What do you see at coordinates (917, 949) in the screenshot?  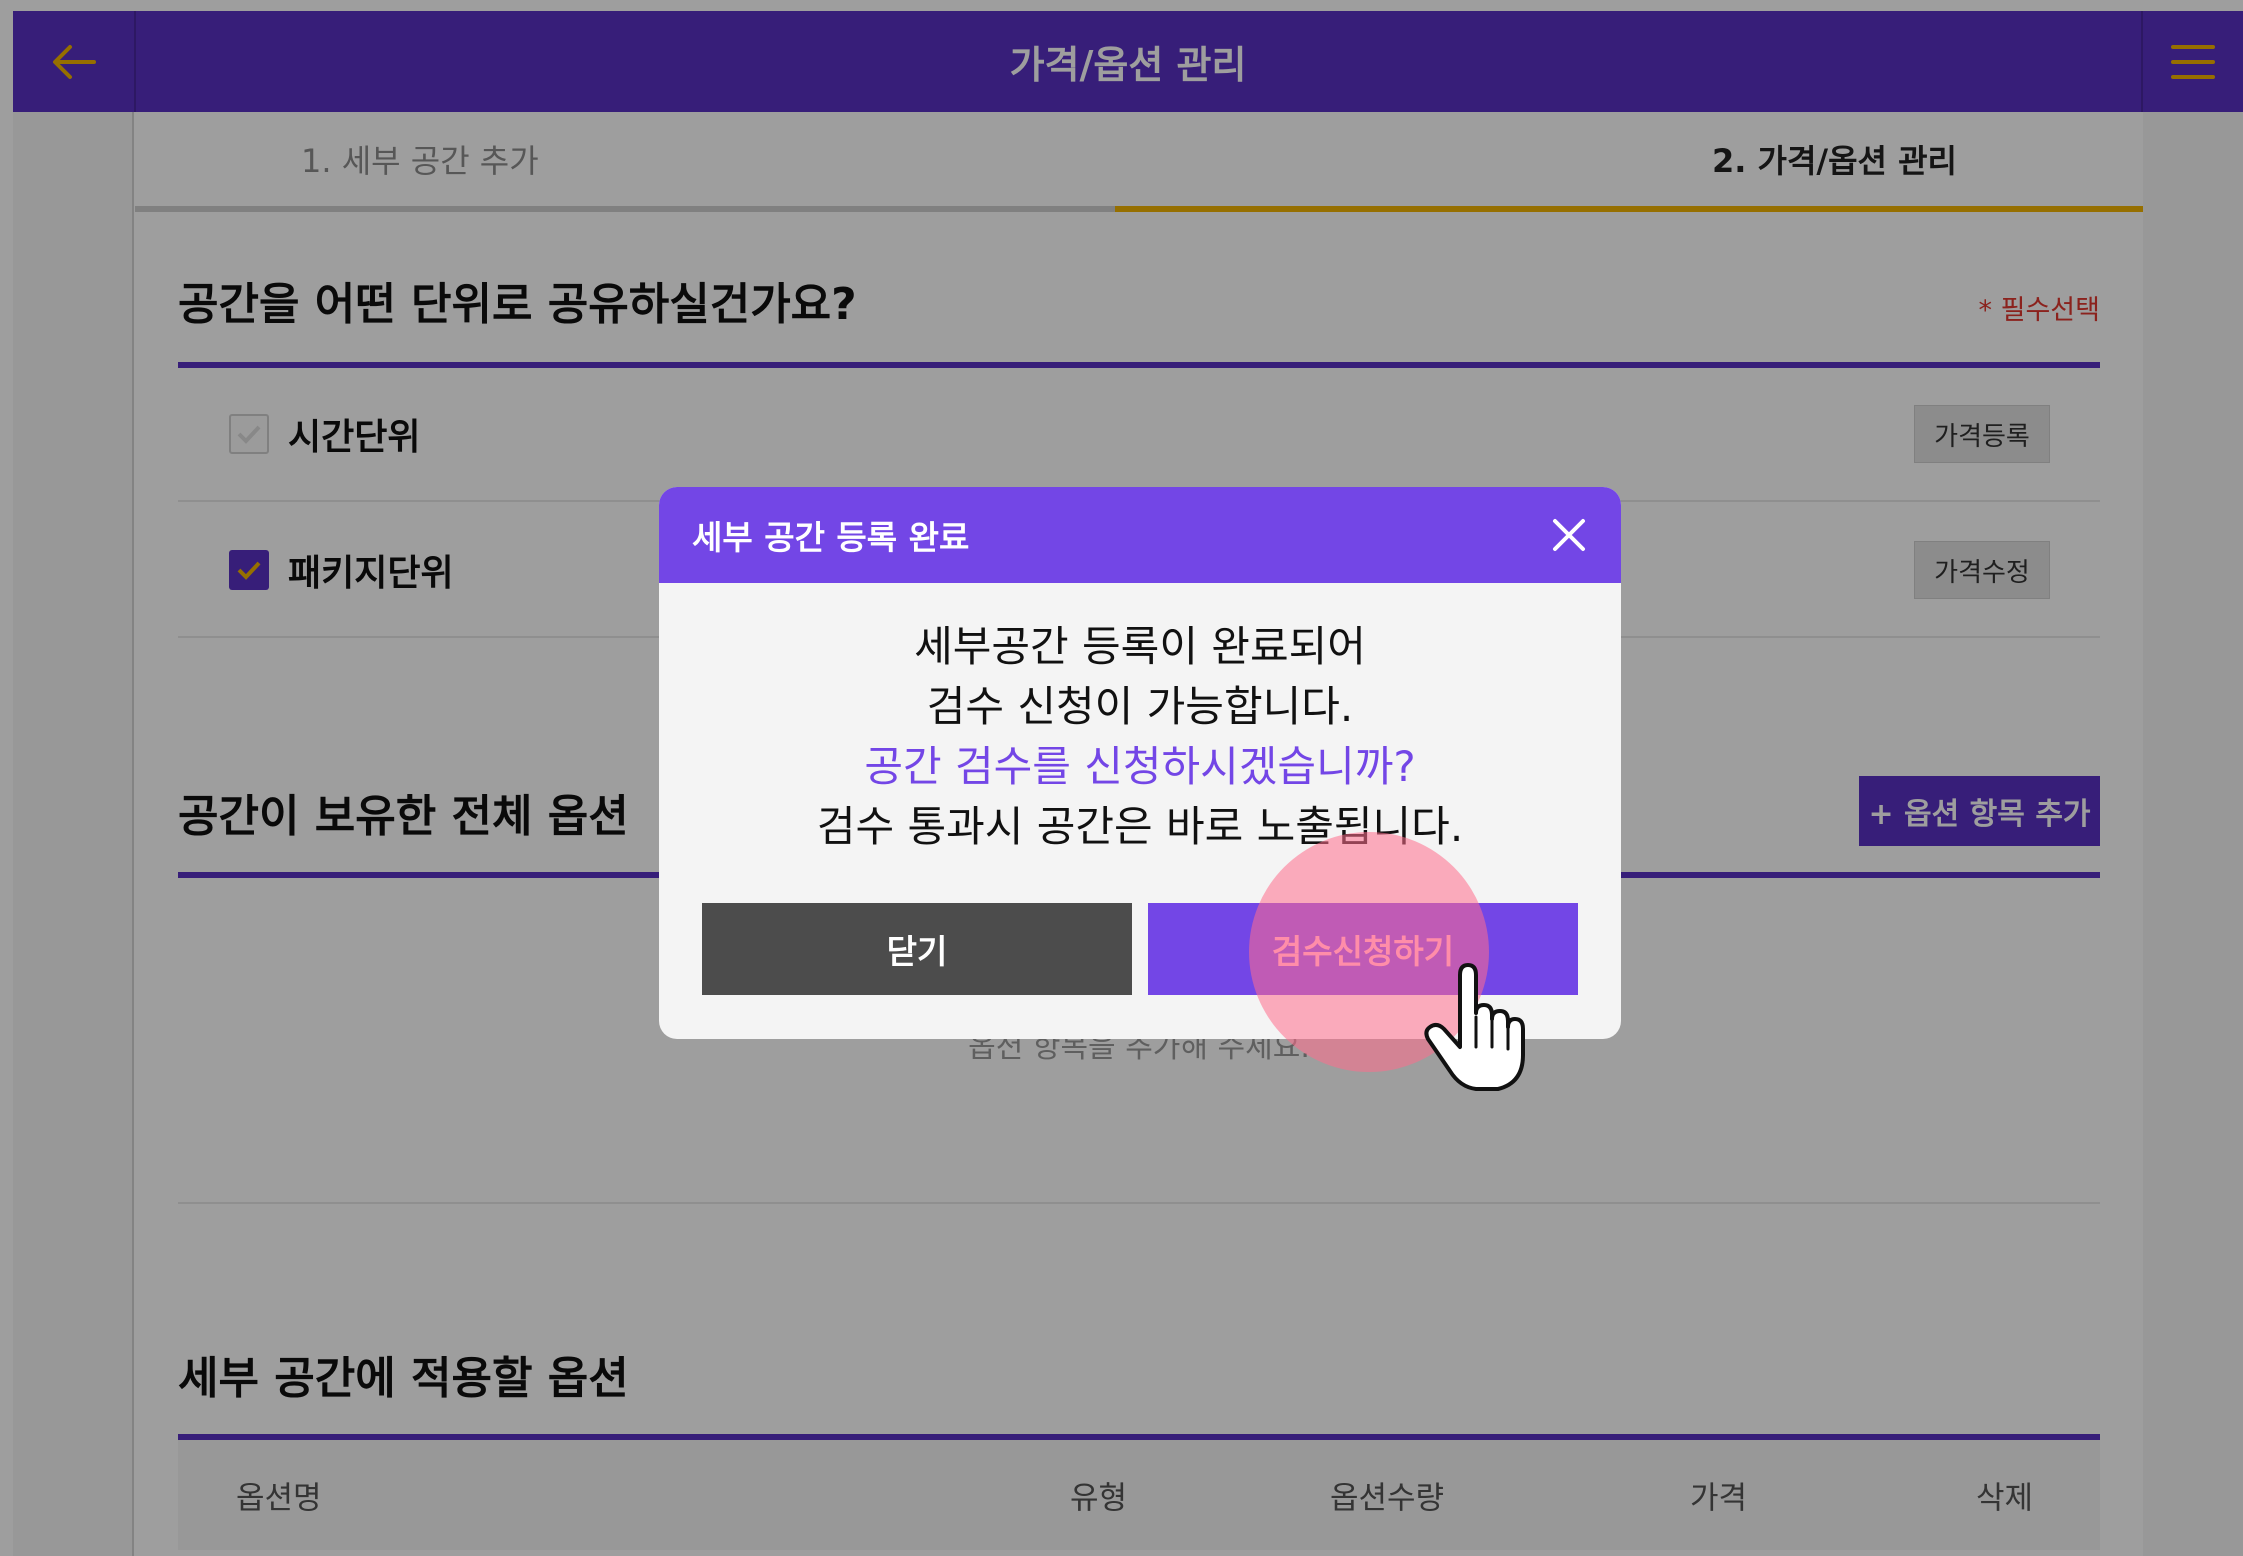 I see `modal-close-button: 닫기` at bounding box center [917, 949].